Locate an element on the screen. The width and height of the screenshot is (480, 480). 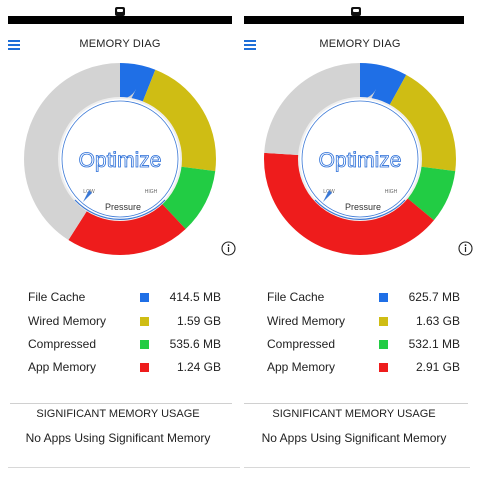
legend-value: 414.5 MB is located at coordinates (195, 297).